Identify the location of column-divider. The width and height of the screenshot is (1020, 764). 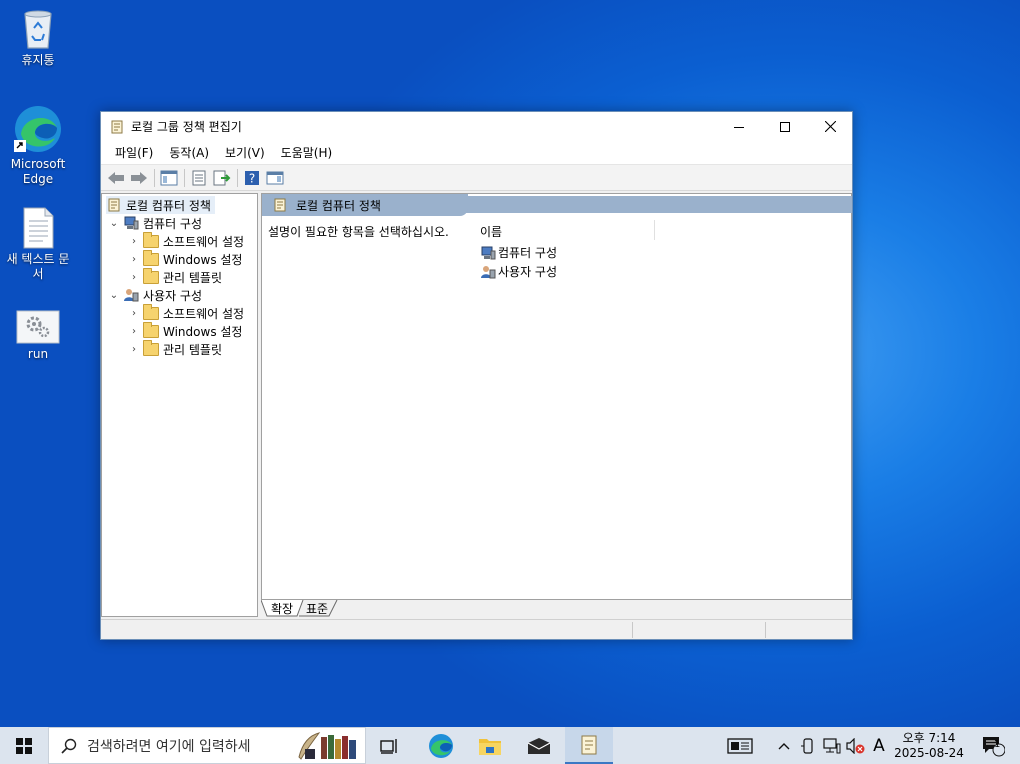
(654, 230).